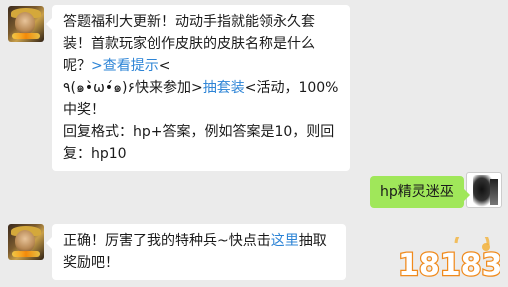 This screenshot has width=508, height=287. Describe the element at coordinates (199, 143) in the screenshot. I see `msg1-text-5: 回复格式：hp+答案，例如答案是10，则回复：hp10` at that location.